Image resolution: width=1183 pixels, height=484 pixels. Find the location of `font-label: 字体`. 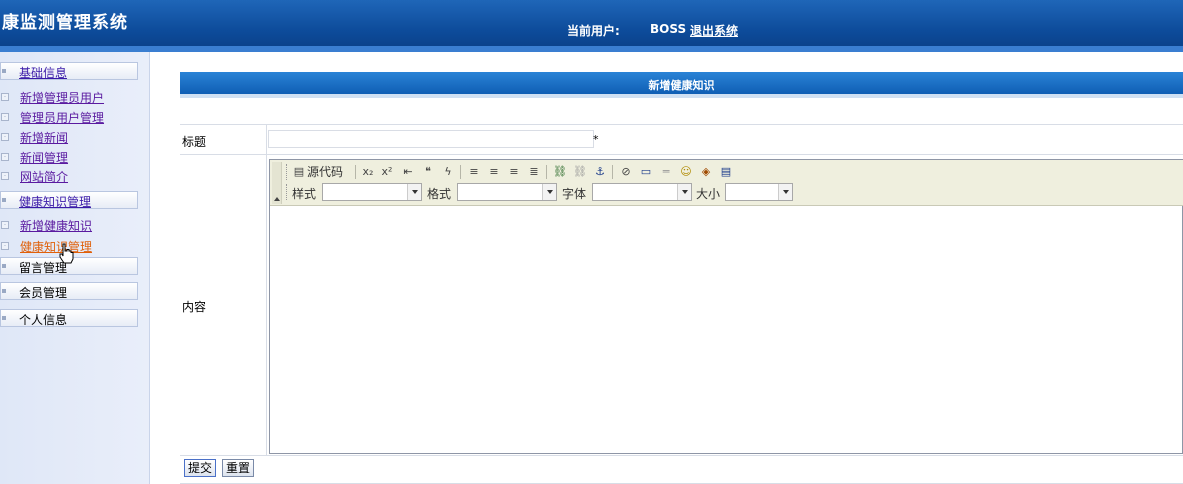

font-label: 字体 is located at coordinates (574, 194).